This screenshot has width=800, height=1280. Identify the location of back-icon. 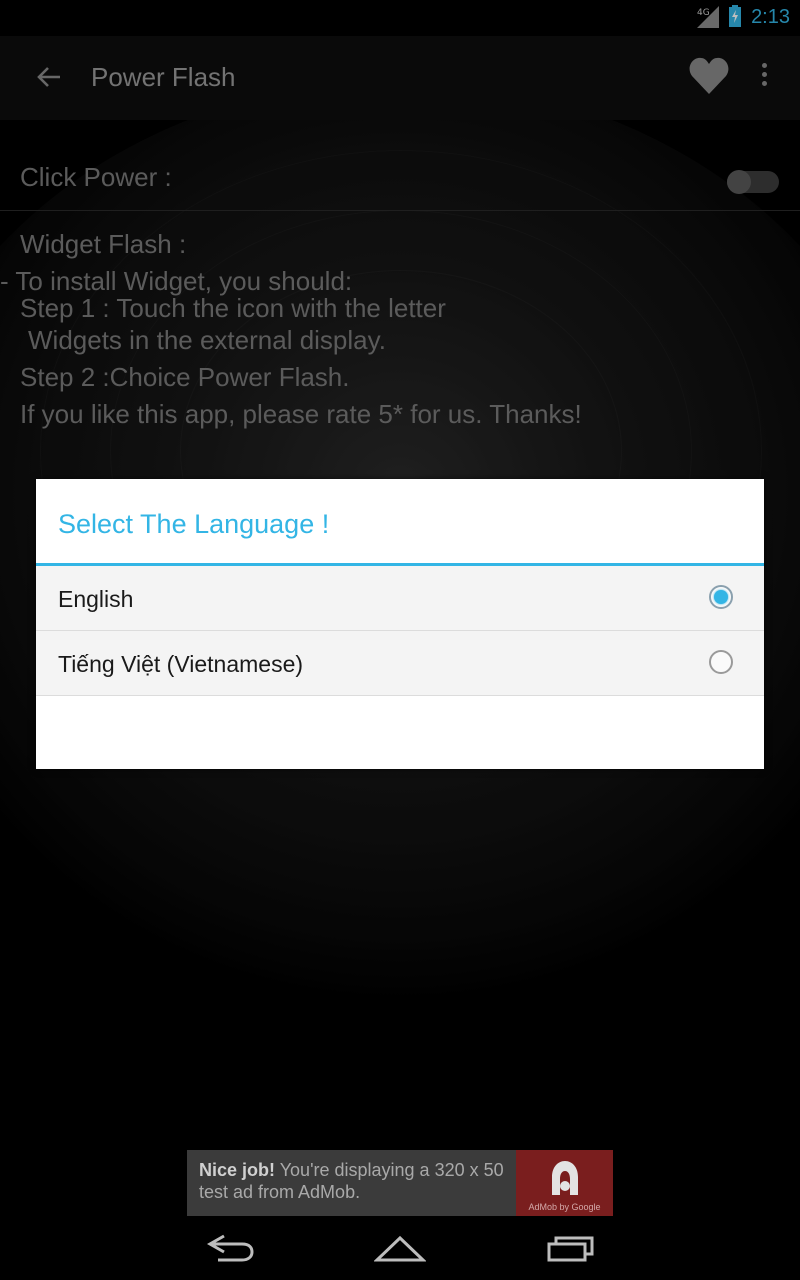
(230, 1248).